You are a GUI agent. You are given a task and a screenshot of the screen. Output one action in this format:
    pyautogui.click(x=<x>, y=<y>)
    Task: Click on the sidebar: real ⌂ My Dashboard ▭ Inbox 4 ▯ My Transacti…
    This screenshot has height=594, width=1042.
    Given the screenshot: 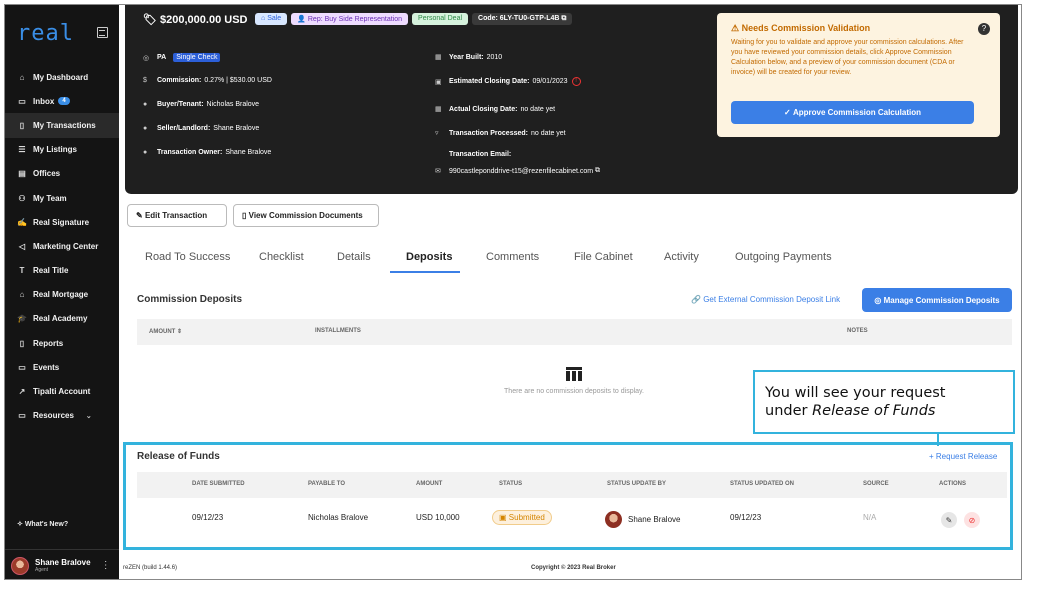 What is the action you would take?
    pyautogui.click(x=62, y=292)
    